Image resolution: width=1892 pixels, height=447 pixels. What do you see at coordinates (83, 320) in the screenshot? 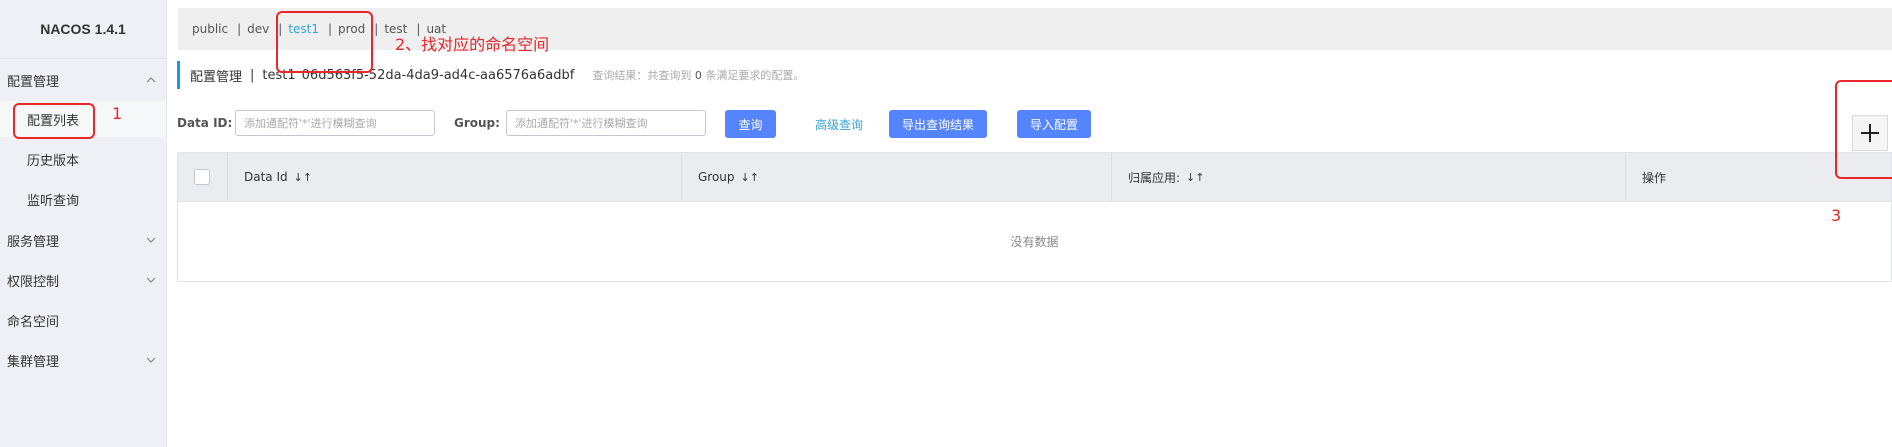
I see `sidebar-item-namespace: 命名空间` at bounding box center [83, 320].